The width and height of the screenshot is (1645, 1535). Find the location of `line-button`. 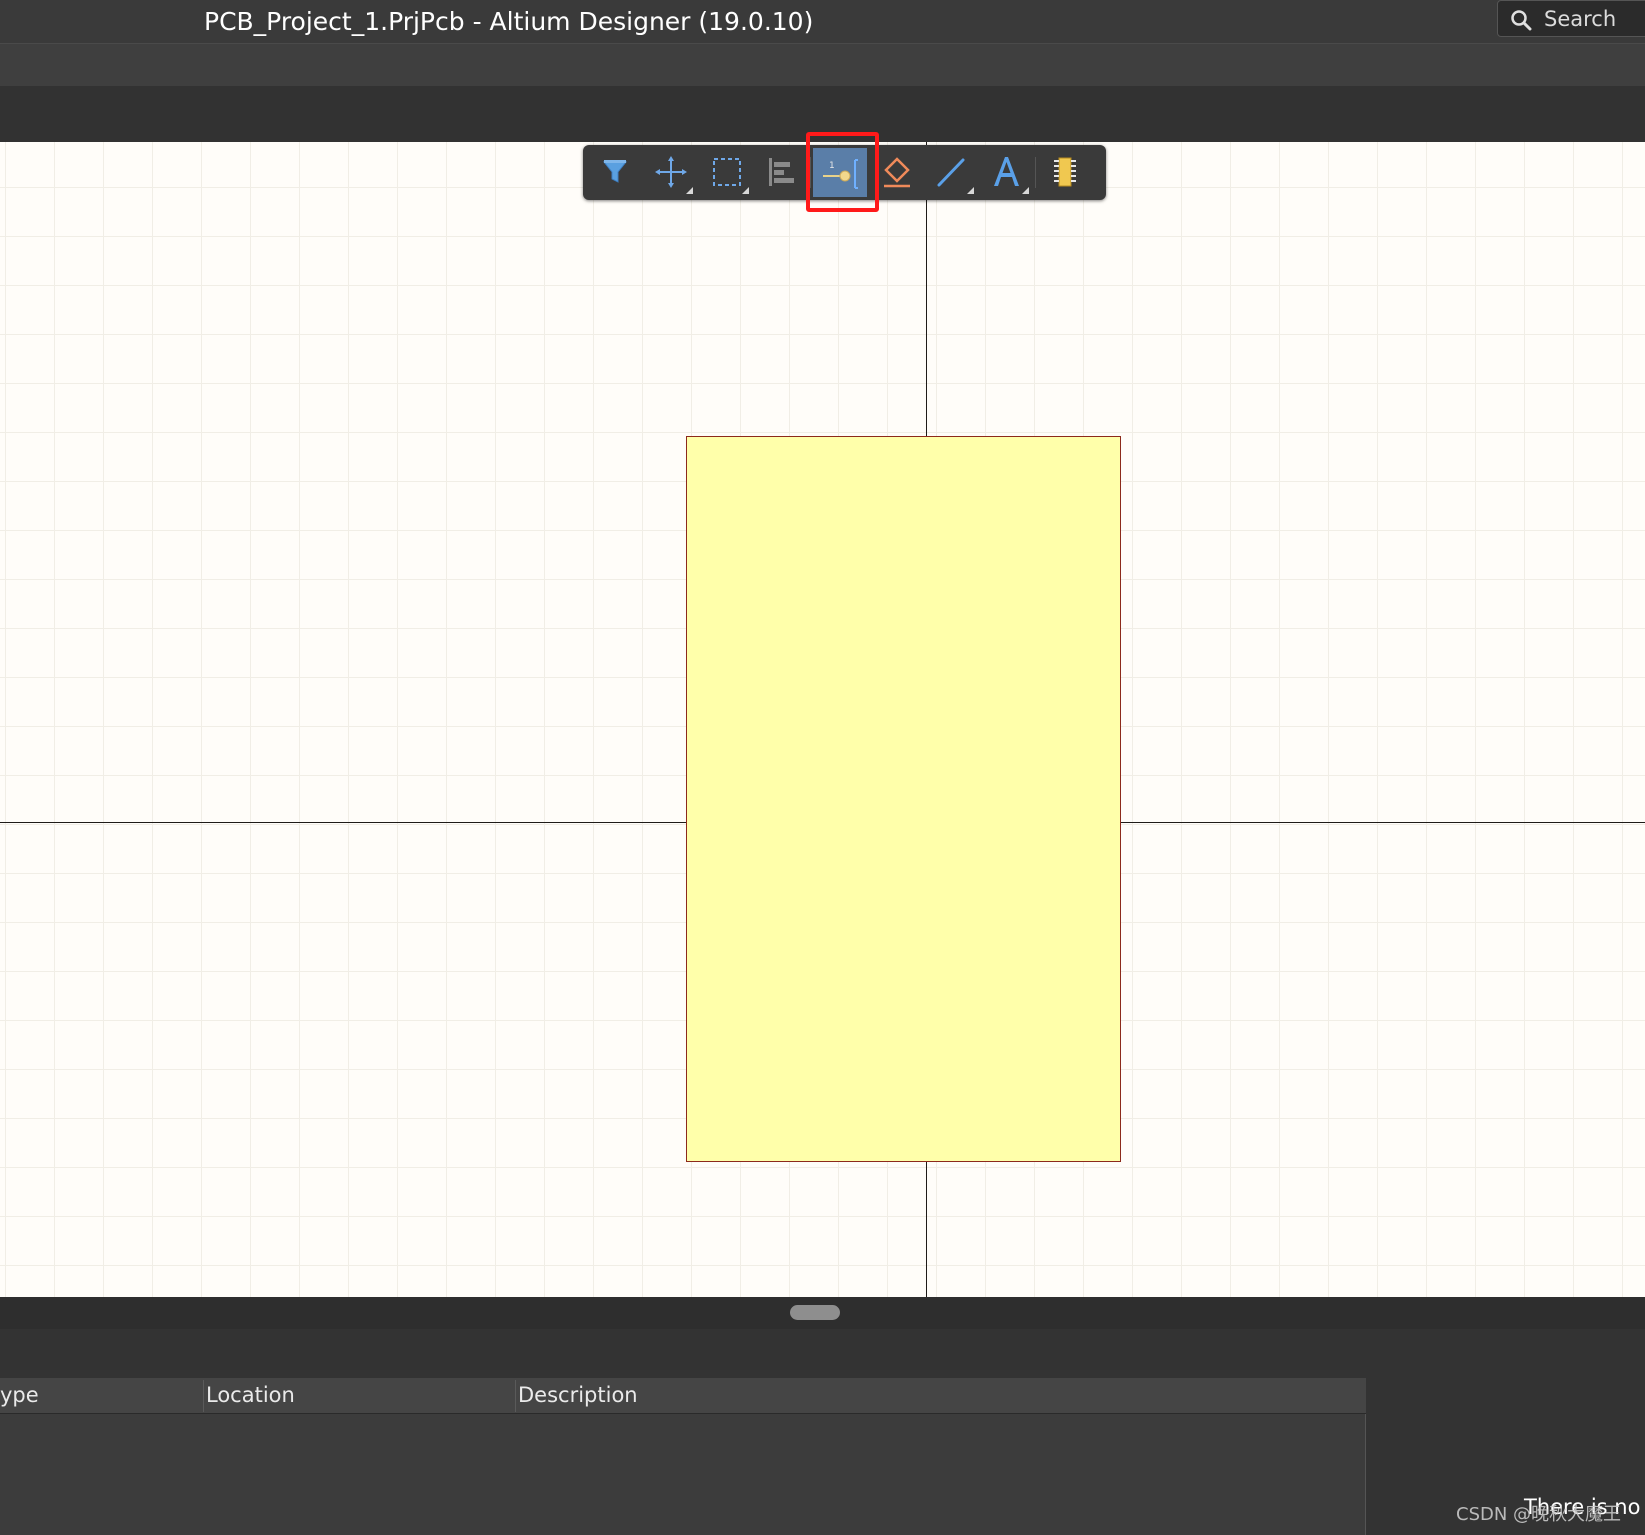

line-button is located at coordinates (952, 172).